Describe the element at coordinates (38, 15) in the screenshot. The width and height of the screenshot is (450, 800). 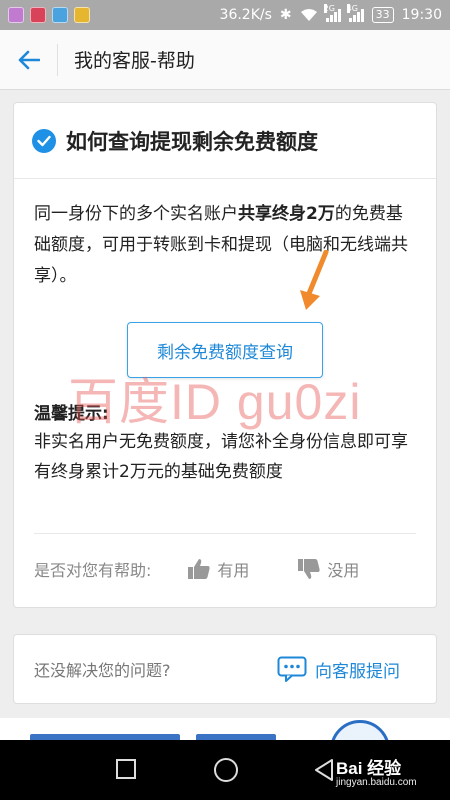
I see `huawei-app-icon` at that location.